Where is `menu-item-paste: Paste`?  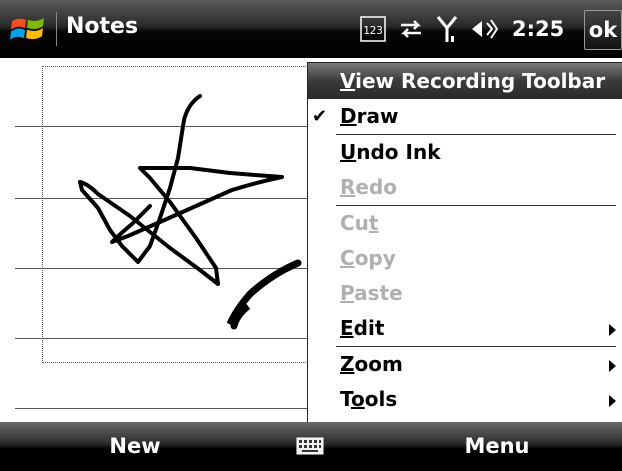 menu-item-paste: Paste is located at coordinates (465, 293).